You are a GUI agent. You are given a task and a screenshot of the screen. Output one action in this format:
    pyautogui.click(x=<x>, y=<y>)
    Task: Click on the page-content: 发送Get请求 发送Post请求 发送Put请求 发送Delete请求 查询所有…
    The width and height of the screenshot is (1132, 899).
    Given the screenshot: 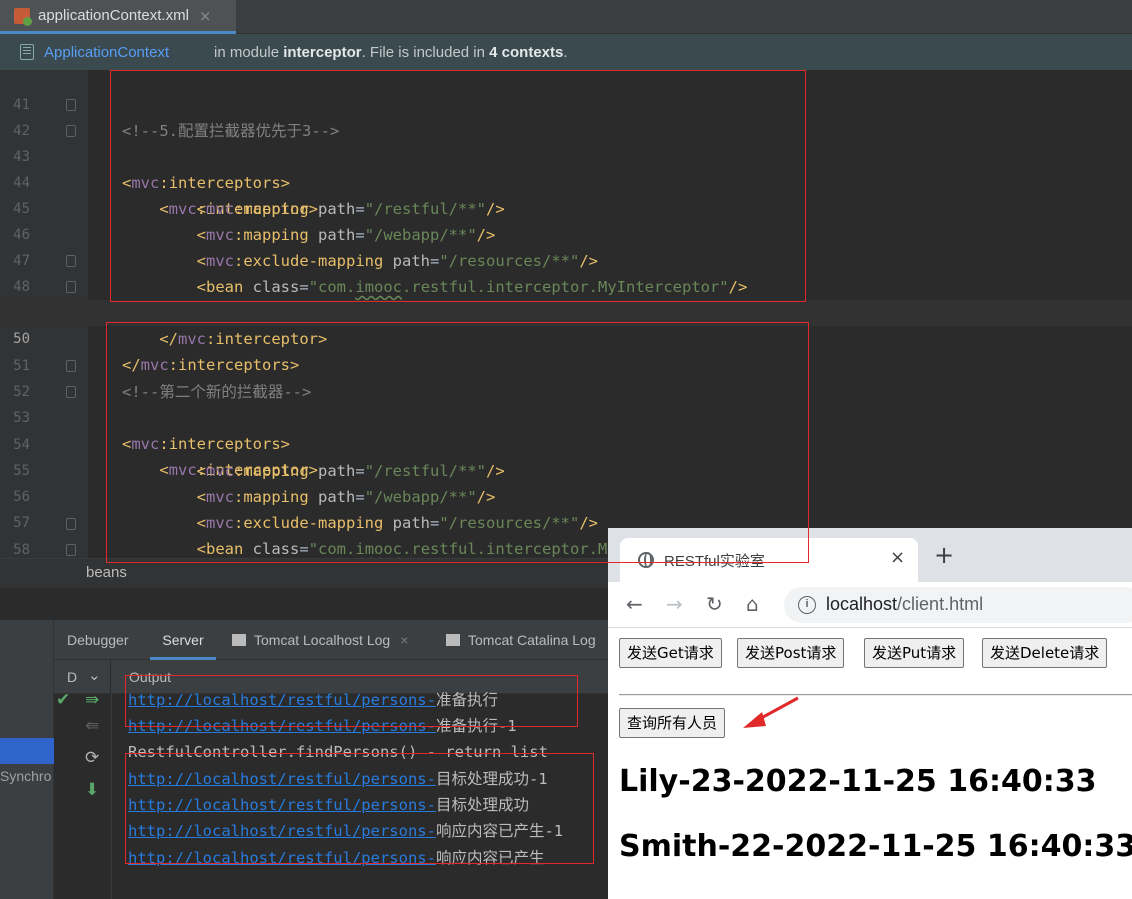 What is the action you would take?
    pyautogui.click(x=870, y=763)
    